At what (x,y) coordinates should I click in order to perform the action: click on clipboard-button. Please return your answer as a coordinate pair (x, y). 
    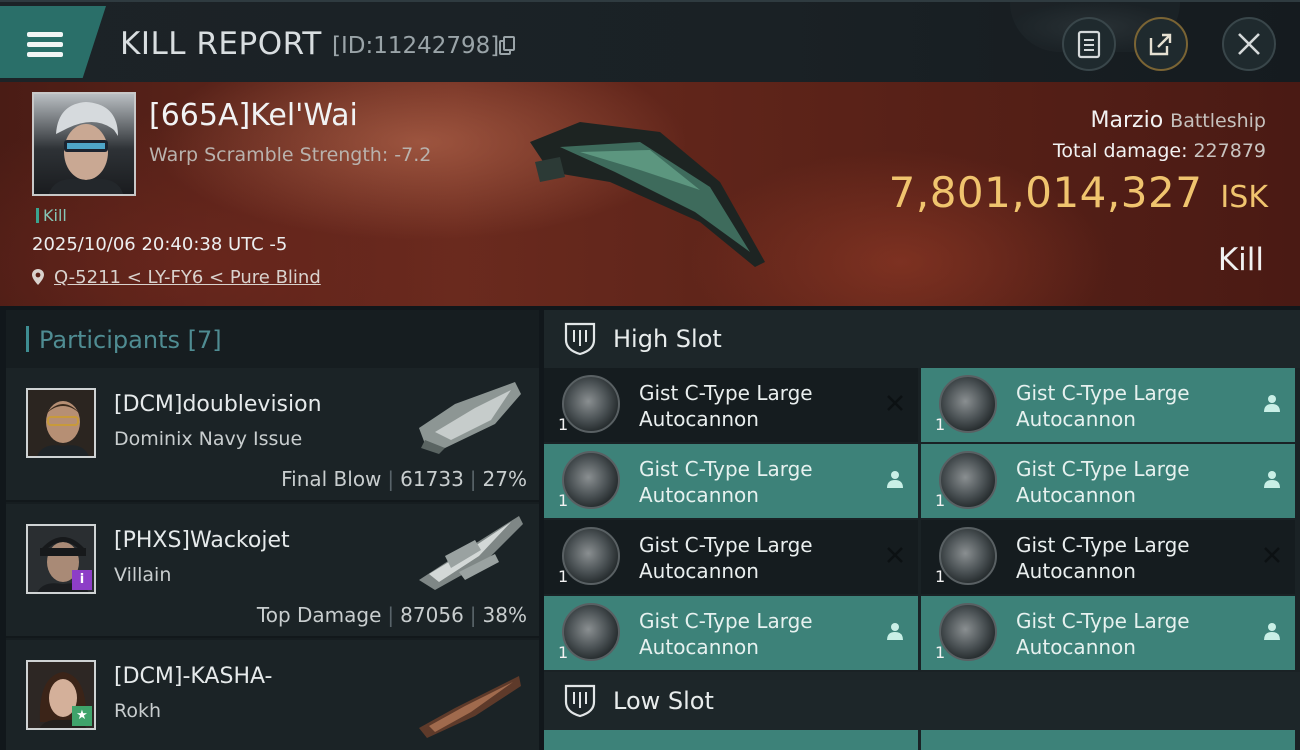
    Looking at the image, I should click on (1089, 44).